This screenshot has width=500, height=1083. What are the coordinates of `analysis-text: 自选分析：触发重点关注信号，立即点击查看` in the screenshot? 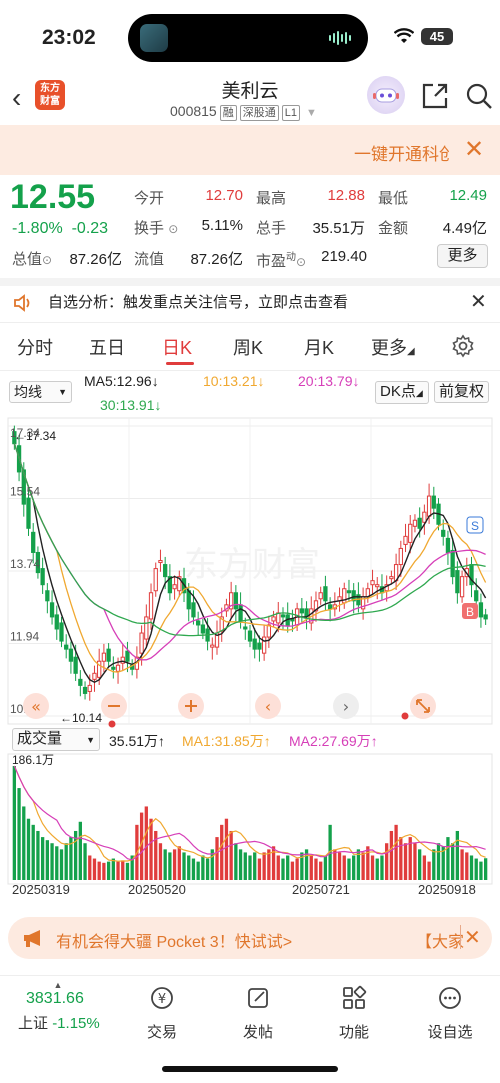 It's located at (198, 301).